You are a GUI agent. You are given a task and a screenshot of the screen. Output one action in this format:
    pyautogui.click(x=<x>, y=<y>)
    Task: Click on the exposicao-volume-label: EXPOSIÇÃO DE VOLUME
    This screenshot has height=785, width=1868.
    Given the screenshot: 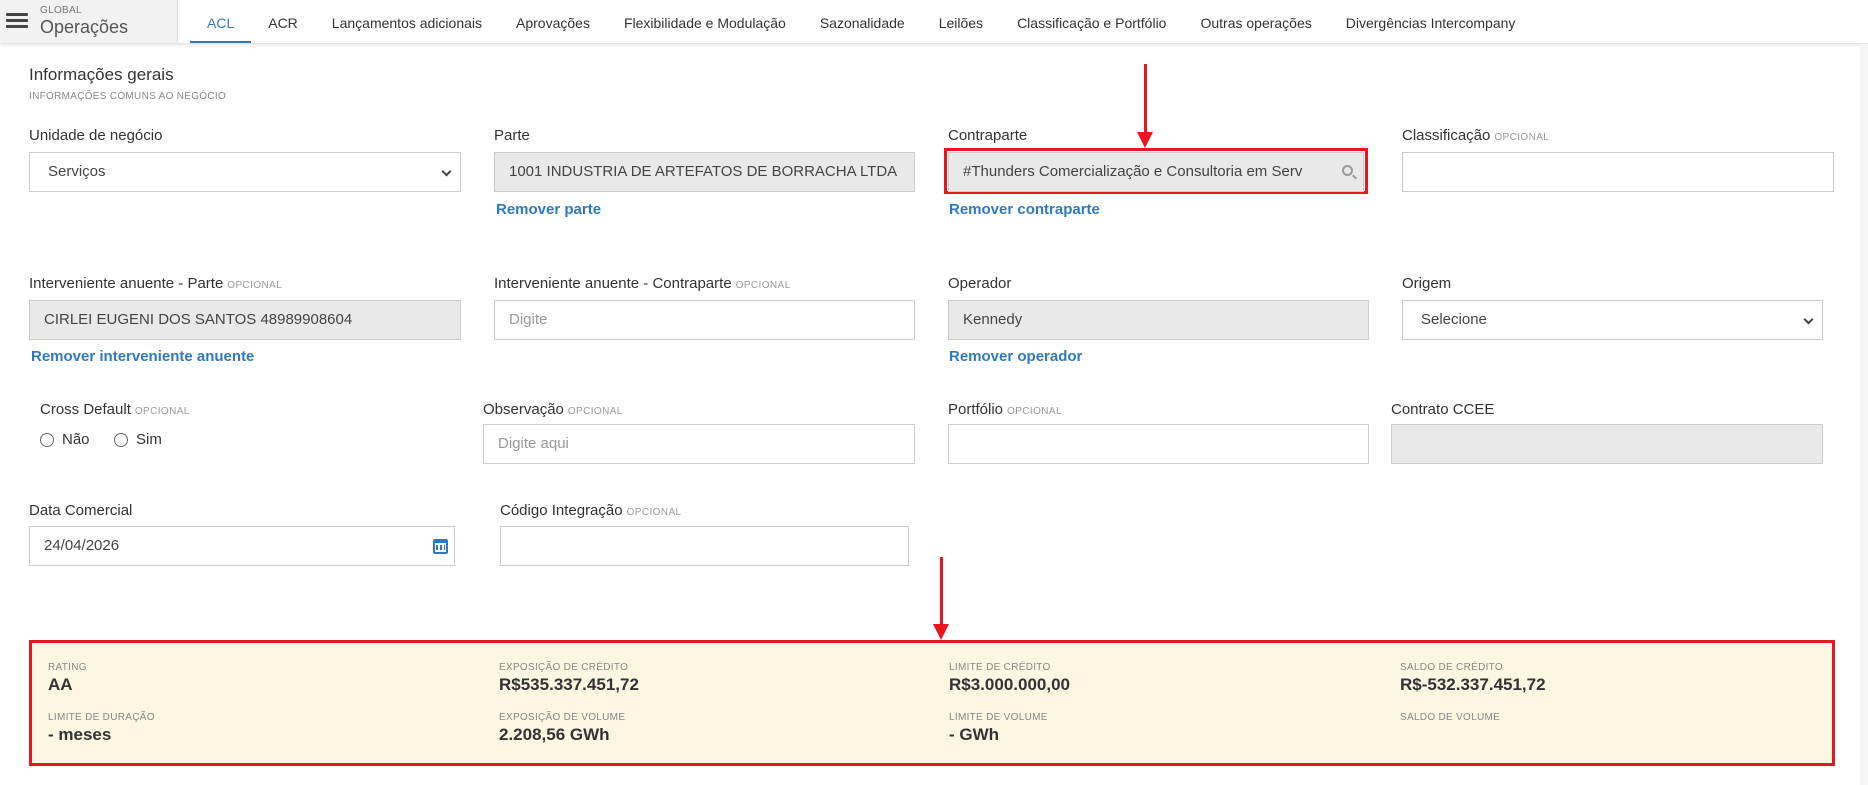 What is the action you would take?
    pyautogui.click(x=562, y=717)
    